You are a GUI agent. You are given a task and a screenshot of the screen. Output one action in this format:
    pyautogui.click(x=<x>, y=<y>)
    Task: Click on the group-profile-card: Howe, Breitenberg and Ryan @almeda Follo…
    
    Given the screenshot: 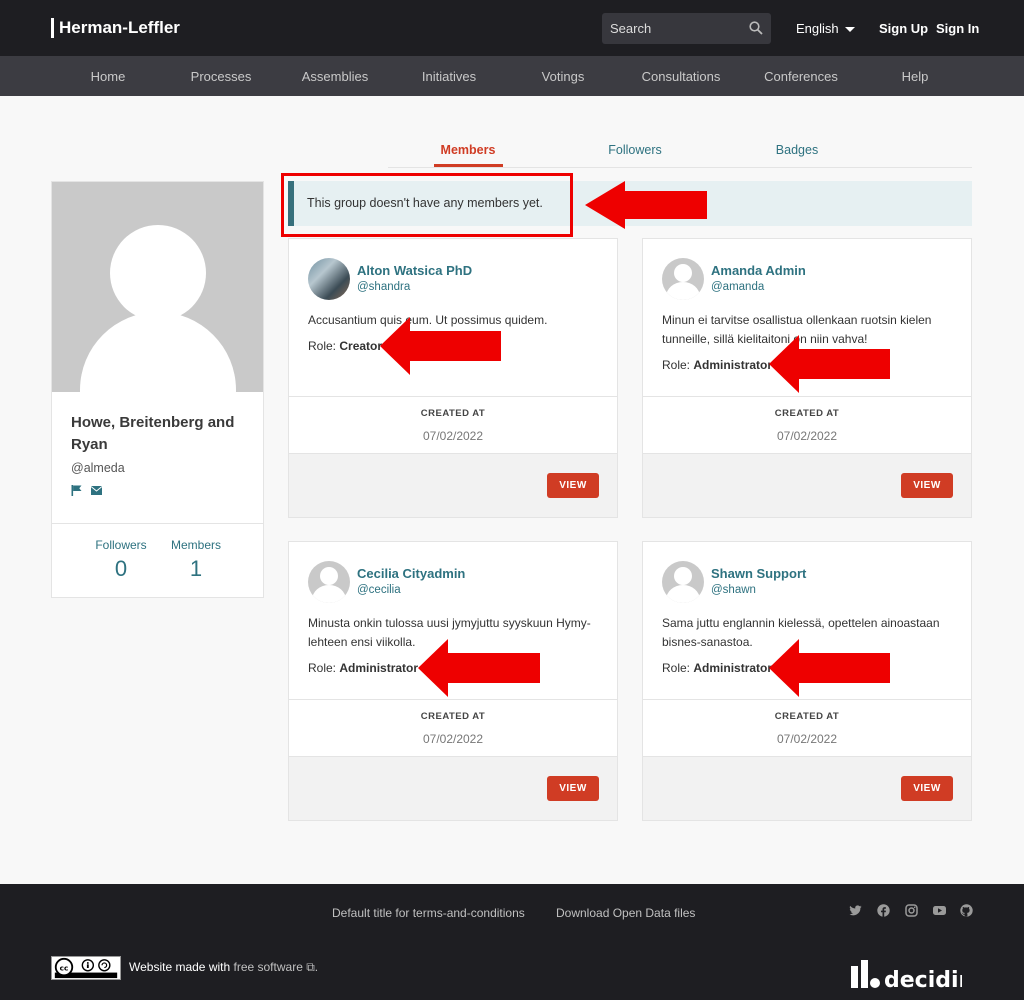 What is the action you would take?
    pyautogui.click(x=157, y=389)
    